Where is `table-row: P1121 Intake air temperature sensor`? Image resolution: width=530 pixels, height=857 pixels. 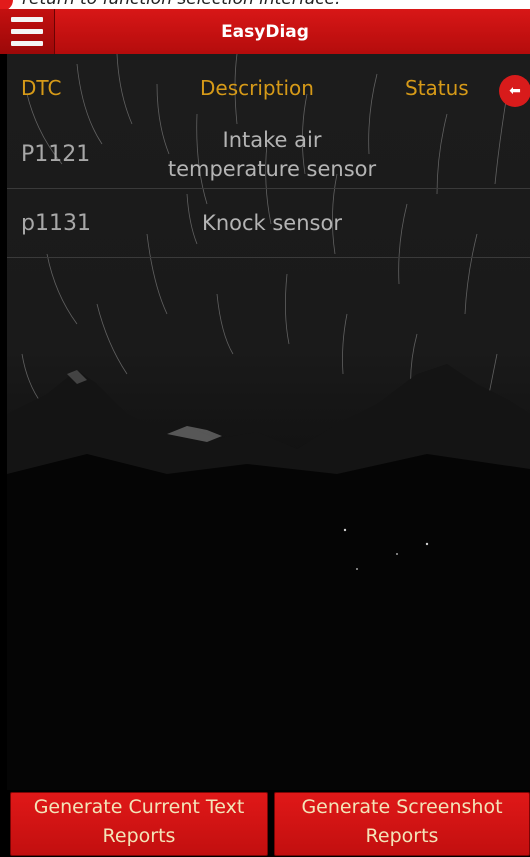
table-row: P1121 Intake air temperature sensor is located at coordinates (268, 154).